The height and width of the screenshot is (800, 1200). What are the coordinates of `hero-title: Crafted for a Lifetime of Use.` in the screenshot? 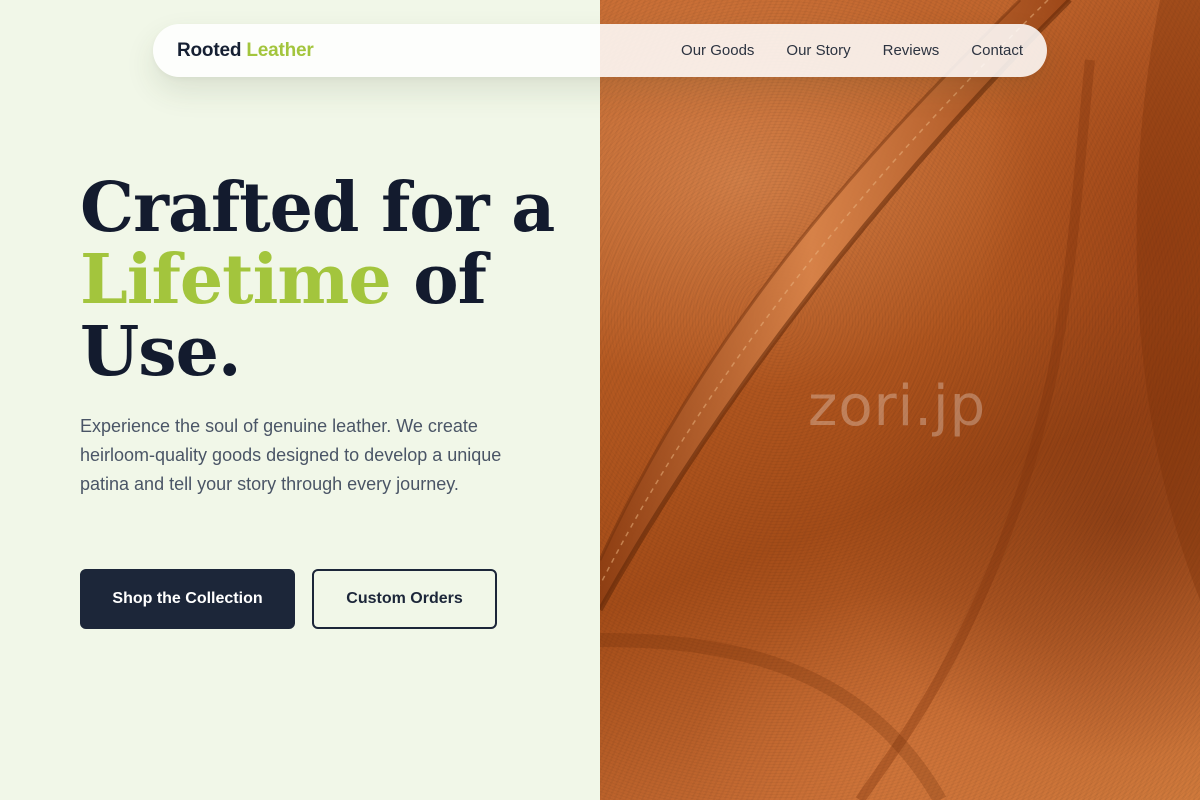 It's located at (330, 280).